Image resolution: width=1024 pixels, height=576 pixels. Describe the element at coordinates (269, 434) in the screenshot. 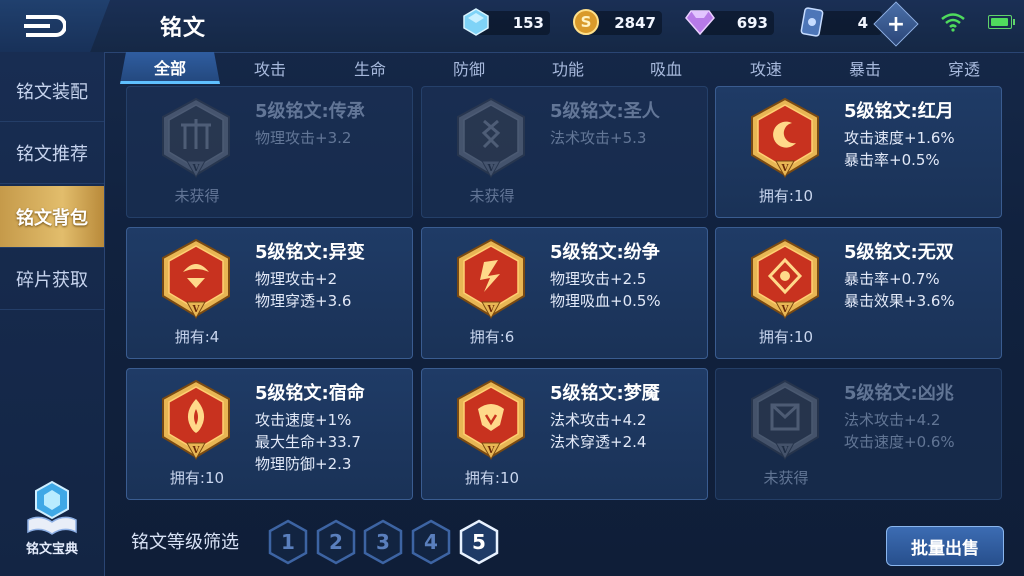

I see `rune-card-fate: V 5级铭文:宿命 攻击速度+1% 最大生命+33.7 物理防御+2.3 拥有:10` at that location.